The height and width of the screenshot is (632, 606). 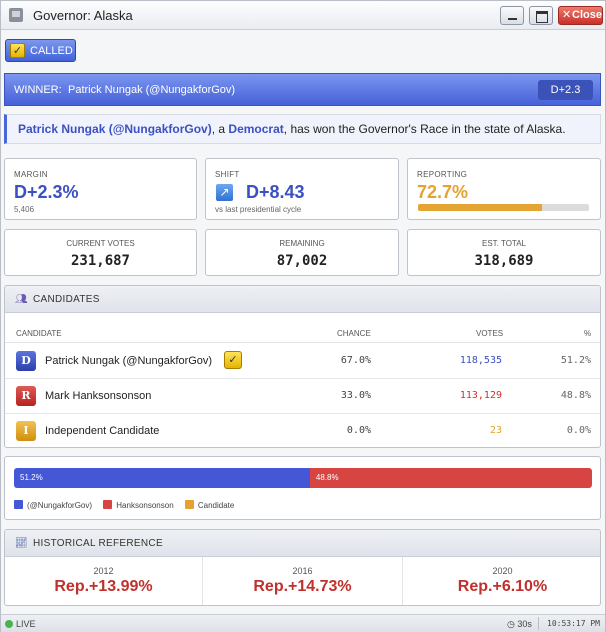 I want to click on candidate-votes: 23, so click(x=495, y=430).